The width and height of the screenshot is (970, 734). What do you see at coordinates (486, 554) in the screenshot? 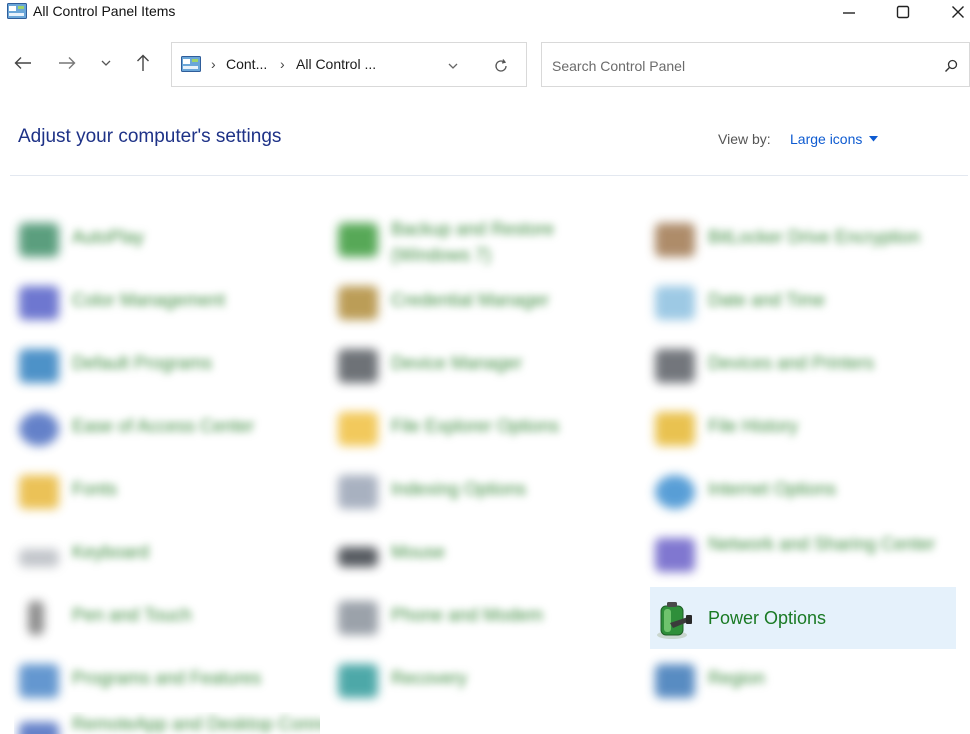
I see `item-mouse: Mouse` at bounding box center [486, 554].